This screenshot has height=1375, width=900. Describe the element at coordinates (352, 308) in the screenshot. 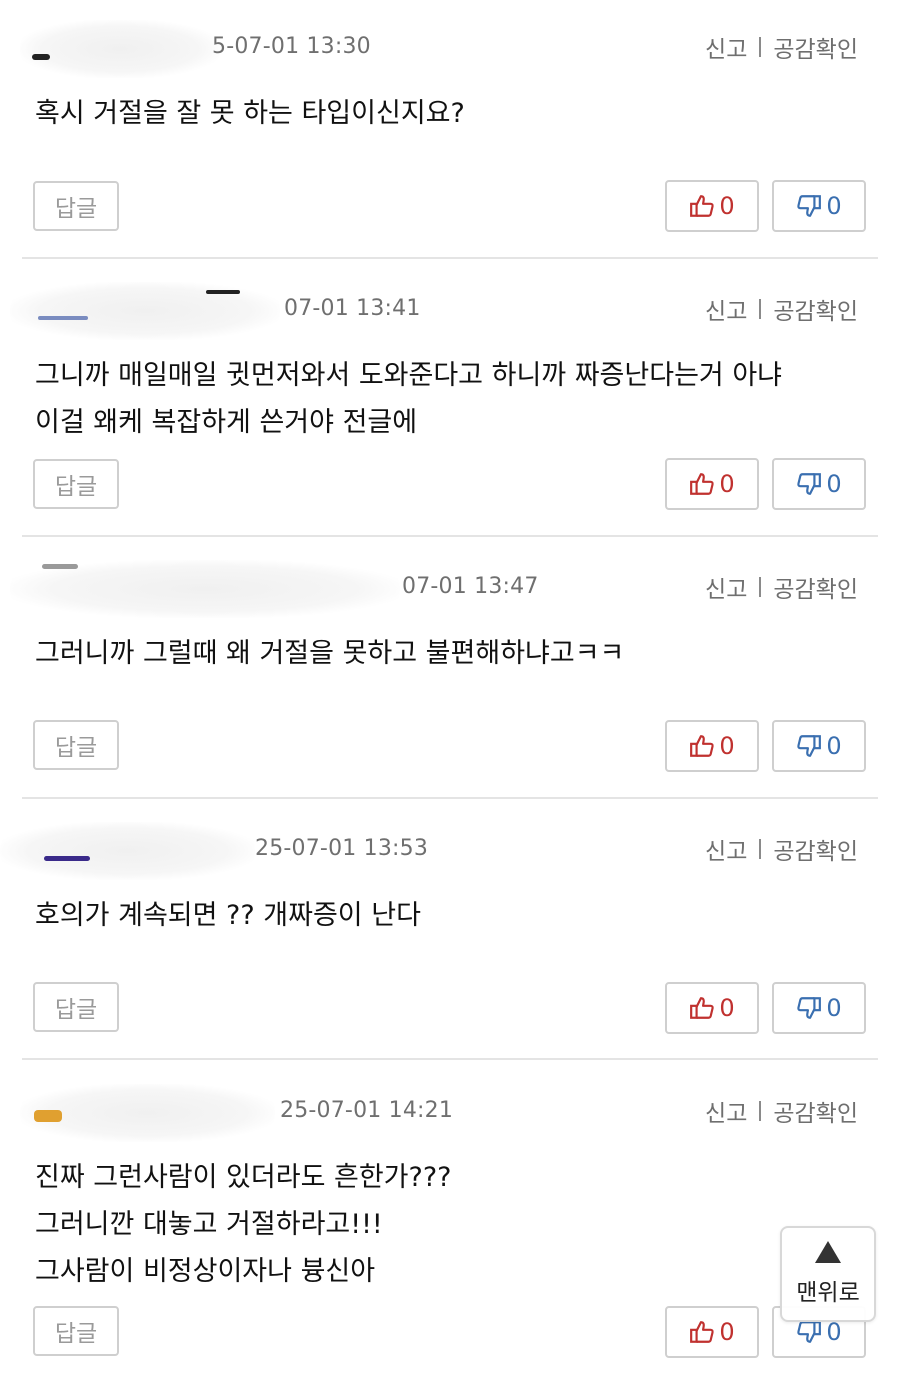

I see `comment-date: 07-01 13:41` at that location.